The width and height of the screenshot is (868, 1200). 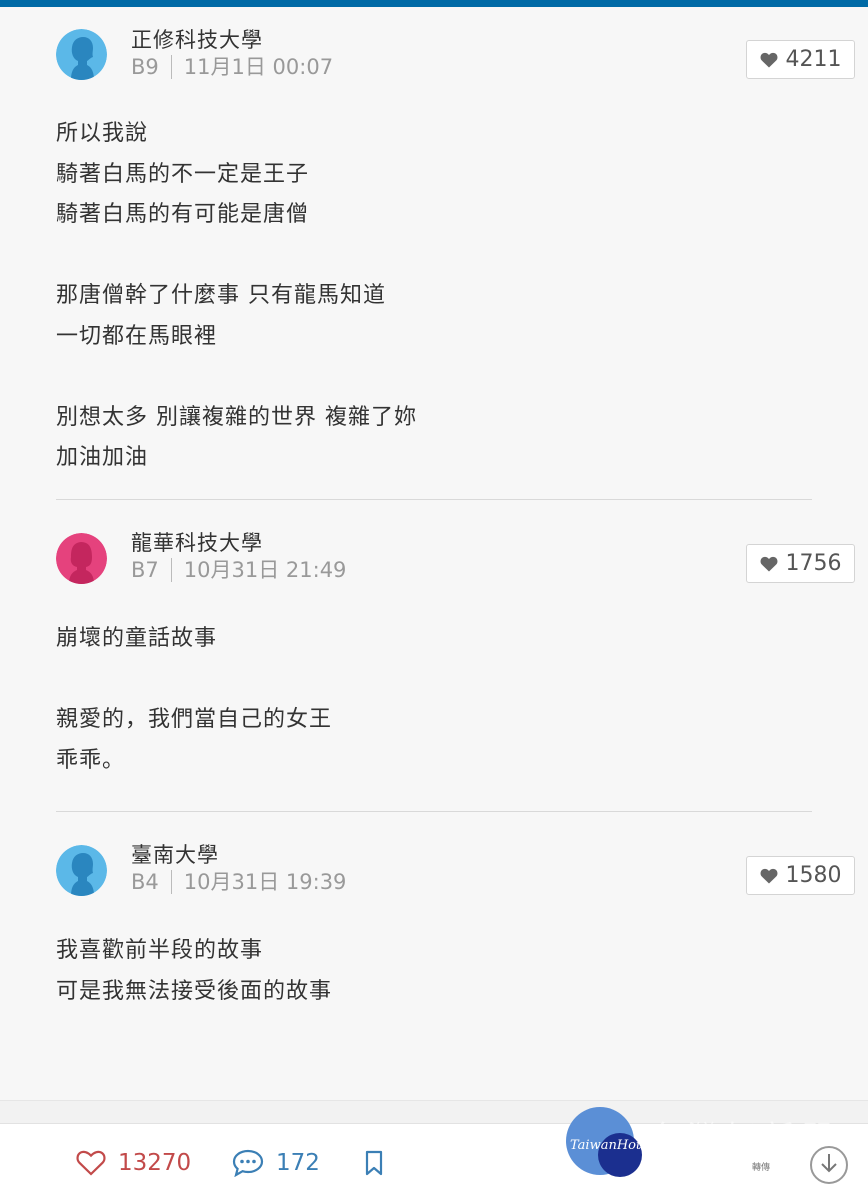 What do you see at coordinates (194, 719) in the screenshot?
I see `comment-line: 親愛的，我們當自己的女王` at bounding box center [194, 719].